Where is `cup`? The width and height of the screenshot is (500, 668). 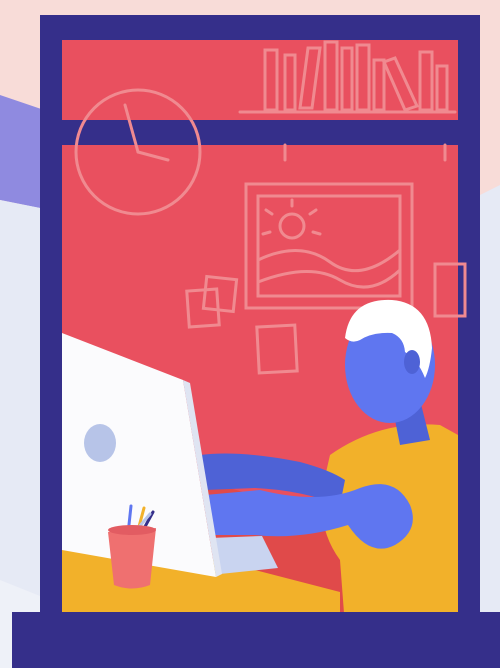 cup is located at coordinates (132, 558).